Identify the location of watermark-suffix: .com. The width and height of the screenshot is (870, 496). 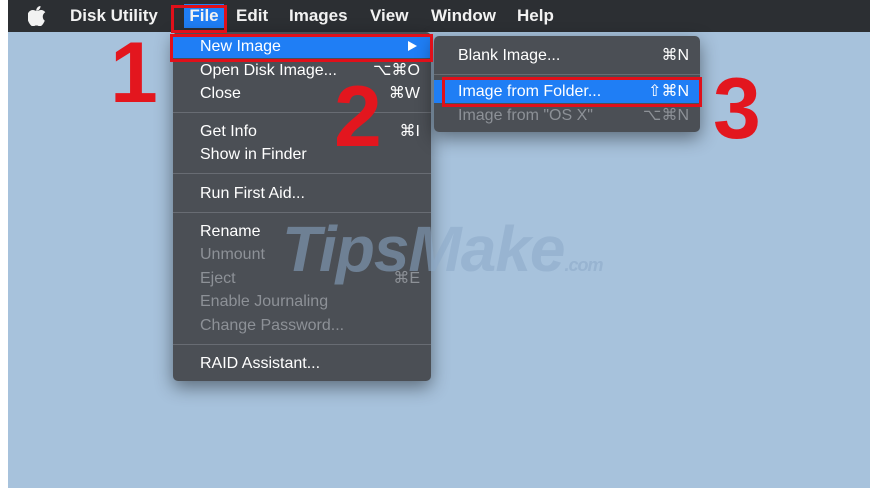
(584, 265).